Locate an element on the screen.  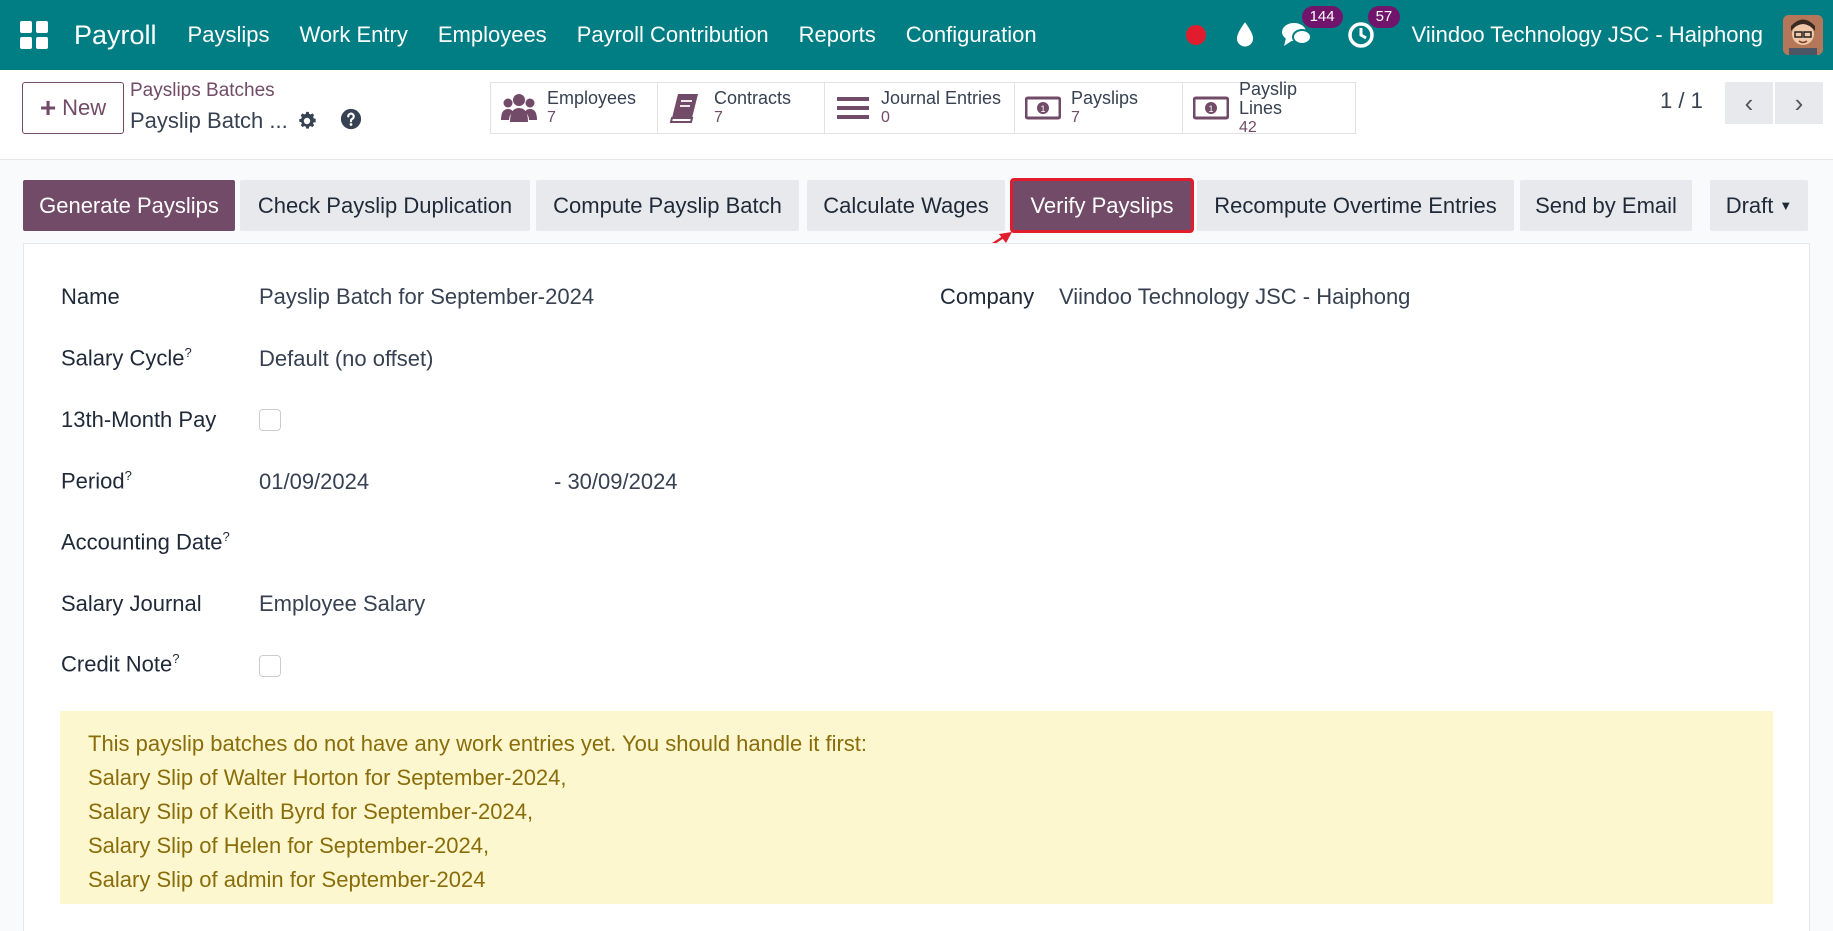
period-to-field: - 30/09/2024 is located at coordinates (616, 482).